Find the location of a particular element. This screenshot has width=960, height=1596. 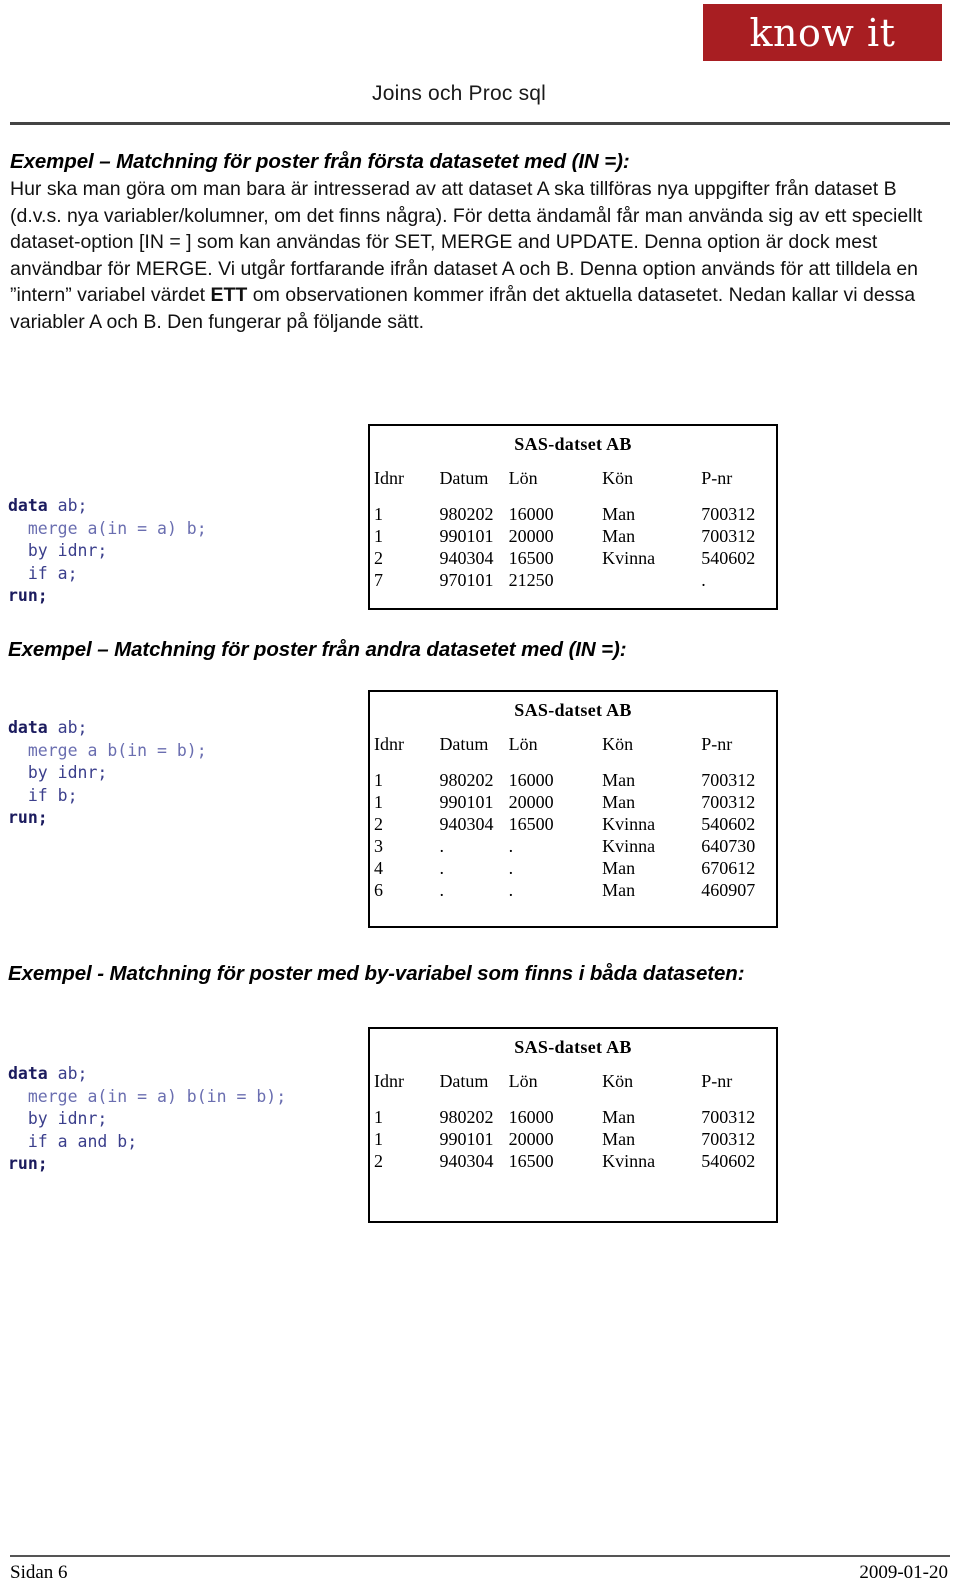

cell-idnr: 7 is located at coordinates (378, 580).